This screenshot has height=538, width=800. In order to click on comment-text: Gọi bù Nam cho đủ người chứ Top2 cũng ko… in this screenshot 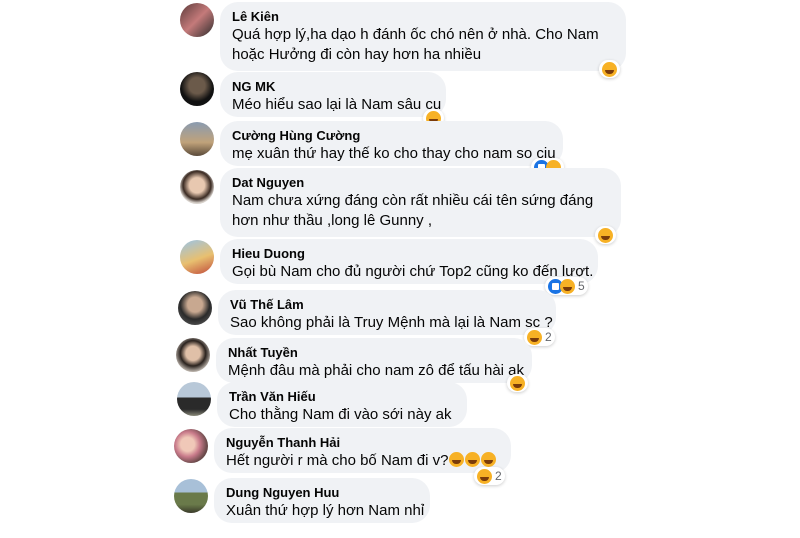, I will do `click(413, 271)`.